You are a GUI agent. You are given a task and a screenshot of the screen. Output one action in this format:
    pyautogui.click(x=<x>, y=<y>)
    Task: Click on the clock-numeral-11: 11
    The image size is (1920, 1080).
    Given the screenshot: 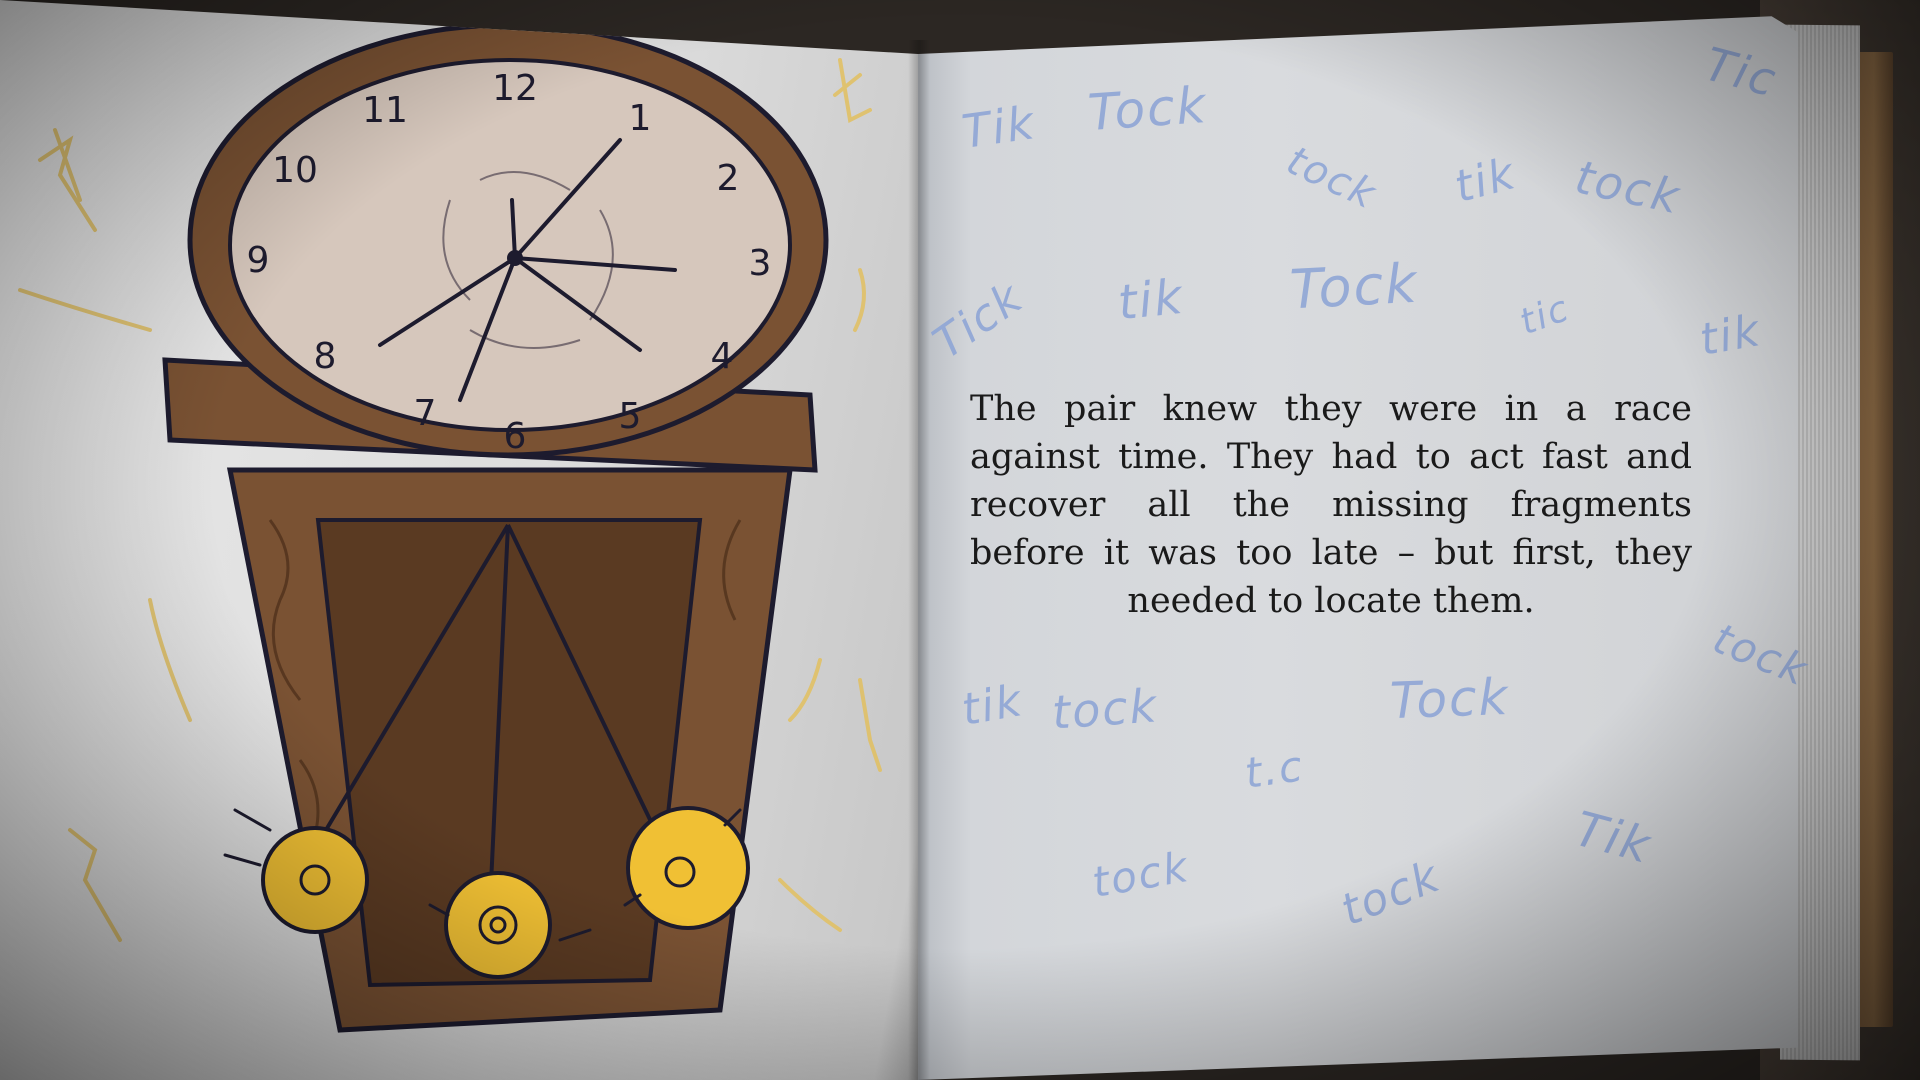 What is the action you would take?
    pyautogui.click(x=385, y=110)
    